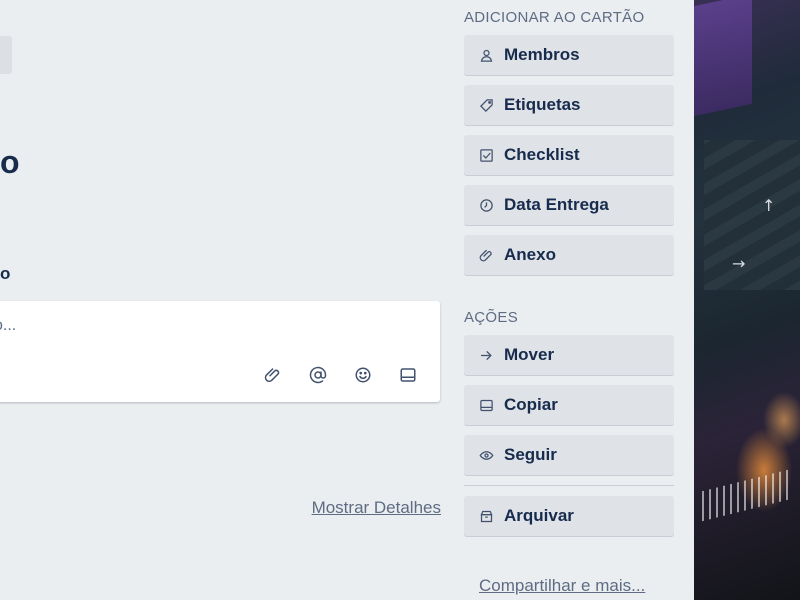  What do you see at coordinates (752, 215) in the screenshot?
I see `background-road` at bounding box center [752, 215].